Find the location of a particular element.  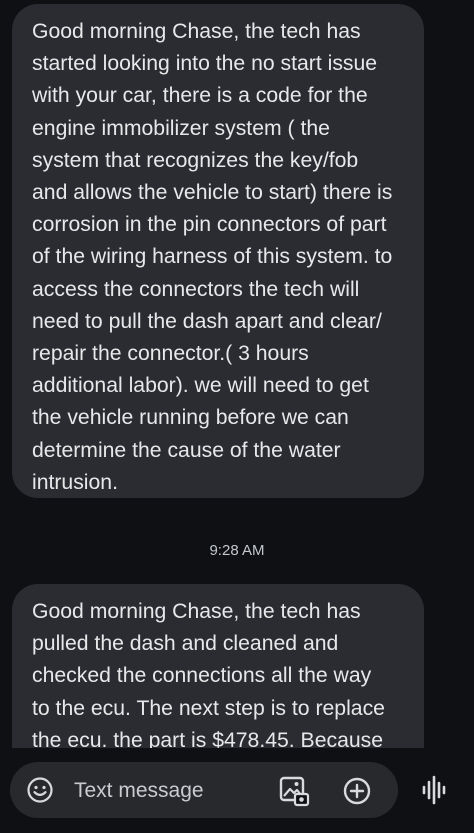

add-icon is located at coordinates (357, 791).